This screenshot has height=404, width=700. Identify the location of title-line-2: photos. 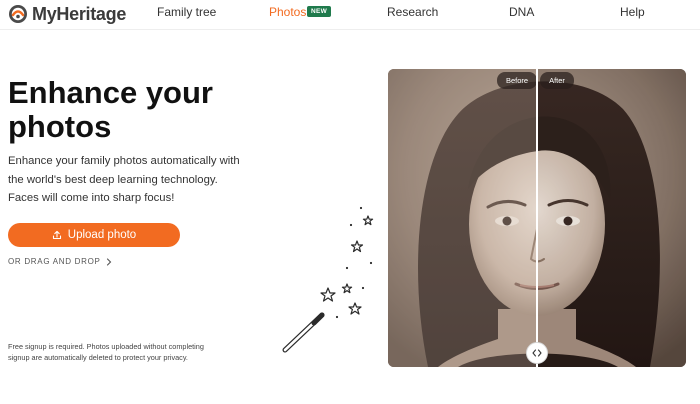
(60, 126).